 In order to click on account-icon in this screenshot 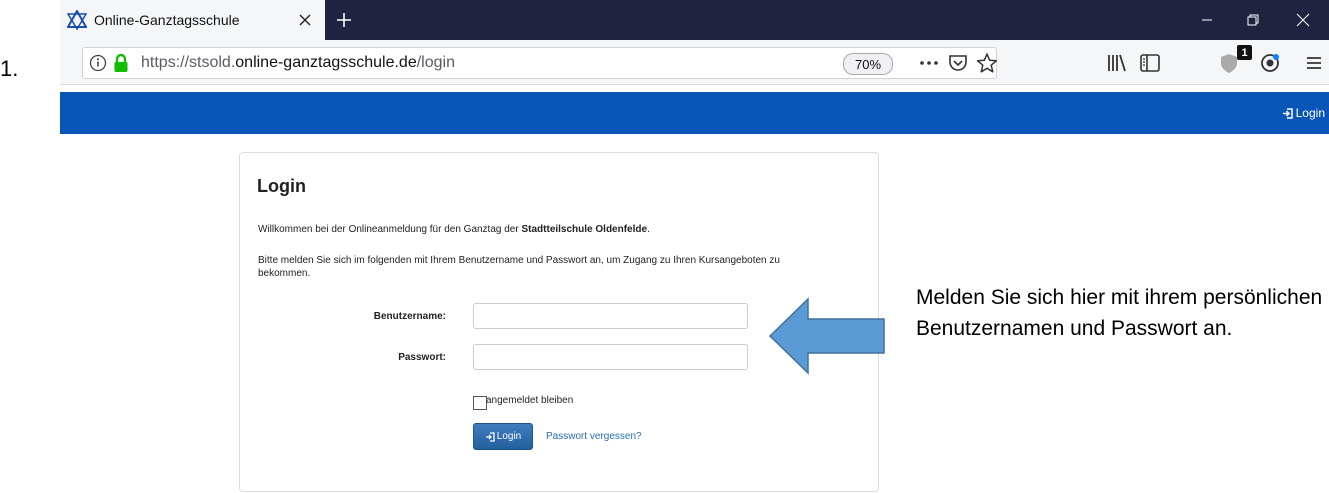, I will do `click(1270, 63)`.